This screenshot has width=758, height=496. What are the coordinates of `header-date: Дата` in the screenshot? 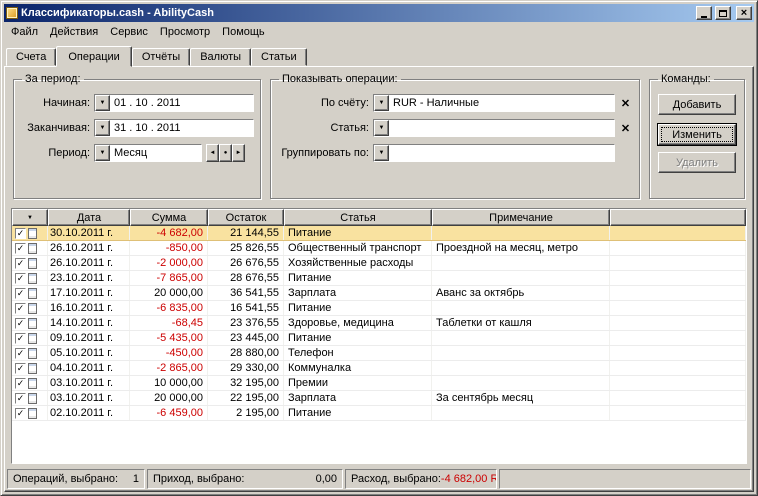 It's located at (89, 217).